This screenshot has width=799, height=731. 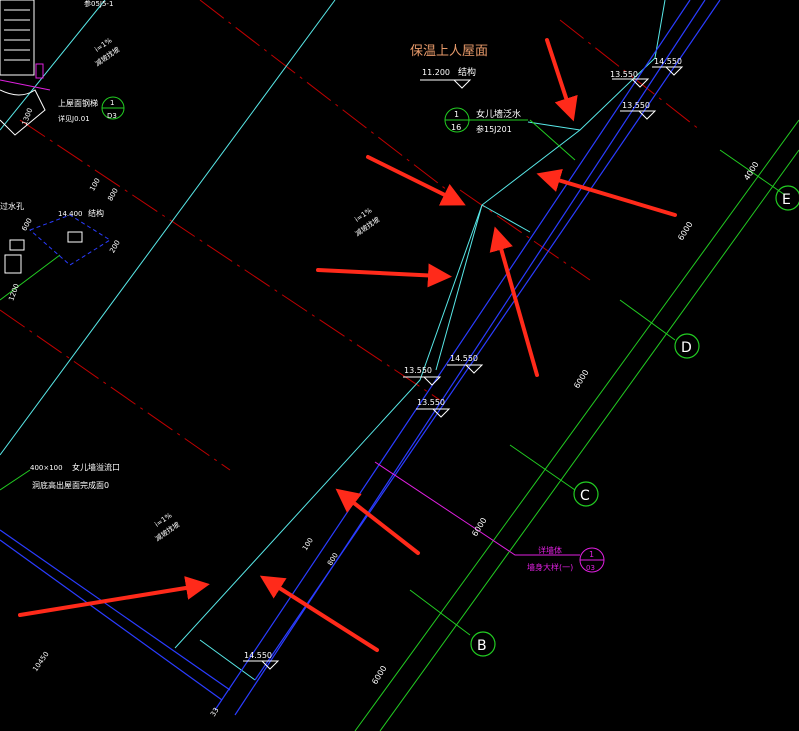 What do you see at coordinates (624, 74) in the screenshot?
I see `elev-top-a: 13.550` at bounding box center [624, 74].